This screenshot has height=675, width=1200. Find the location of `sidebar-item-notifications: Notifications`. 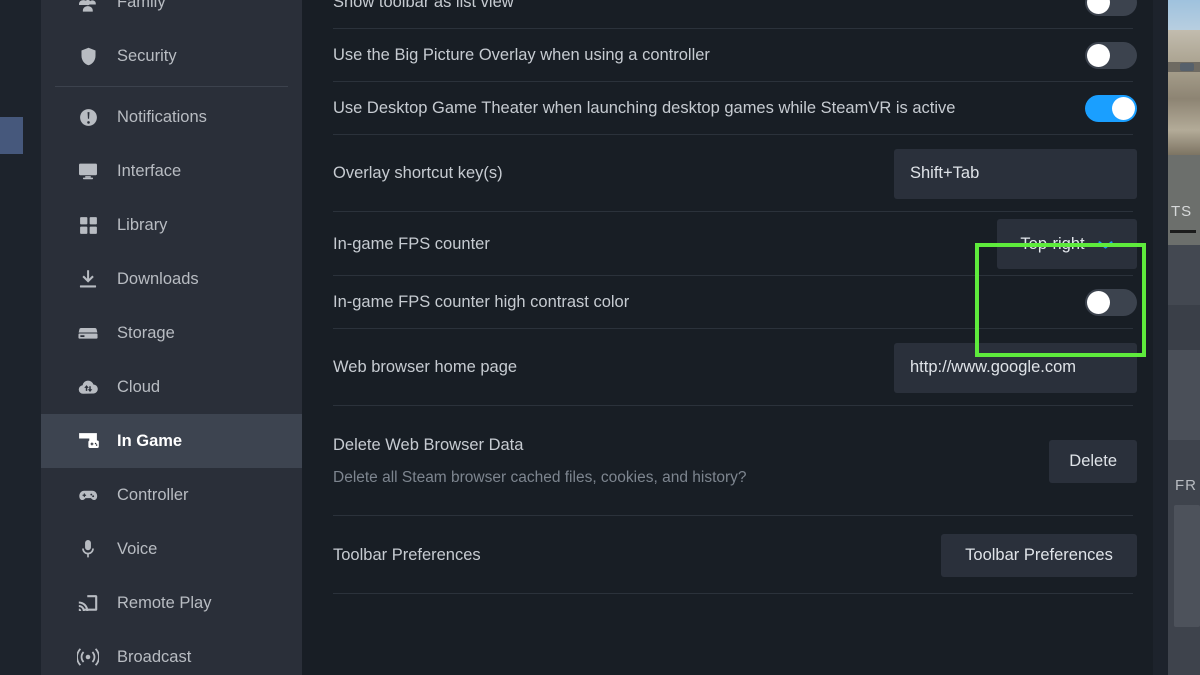

sidebar-item-notifications: Notifications is located at coordinates (171, 117).